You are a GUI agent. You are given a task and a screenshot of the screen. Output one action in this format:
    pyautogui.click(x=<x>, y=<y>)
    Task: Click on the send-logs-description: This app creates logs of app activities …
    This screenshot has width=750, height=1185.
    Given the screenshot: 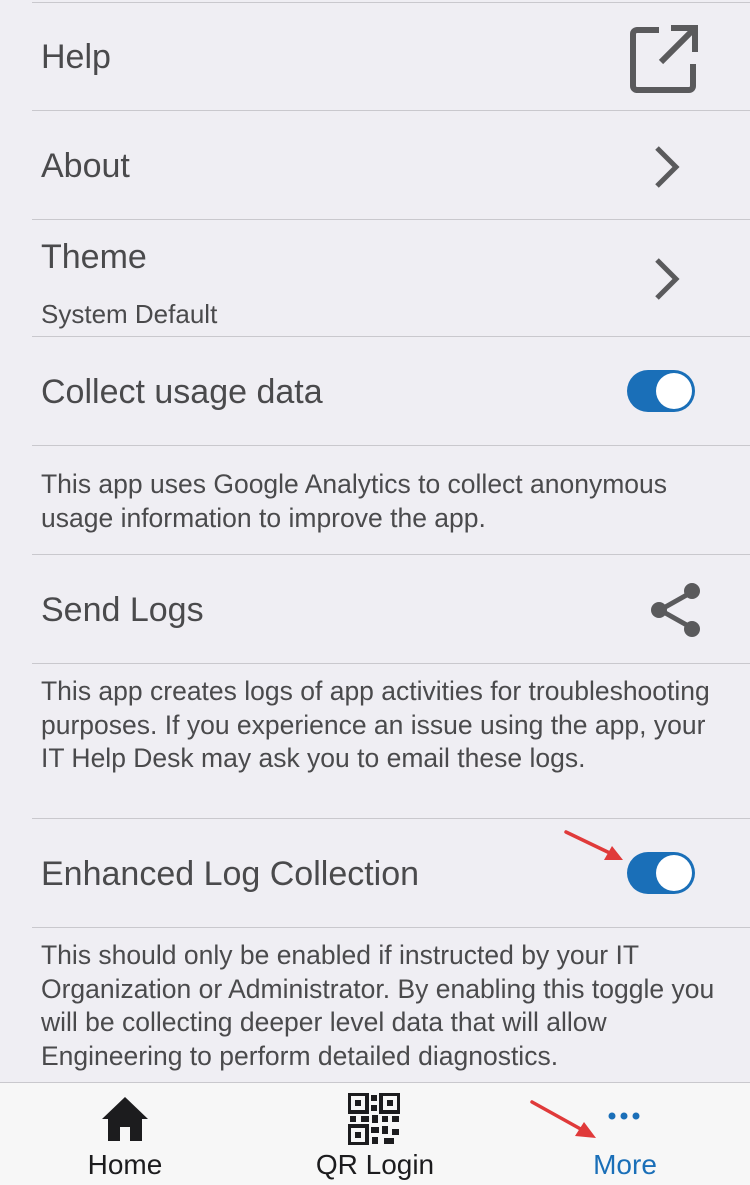 What is the action you would take?
    pyautogui.click(x=375, y=724)
    